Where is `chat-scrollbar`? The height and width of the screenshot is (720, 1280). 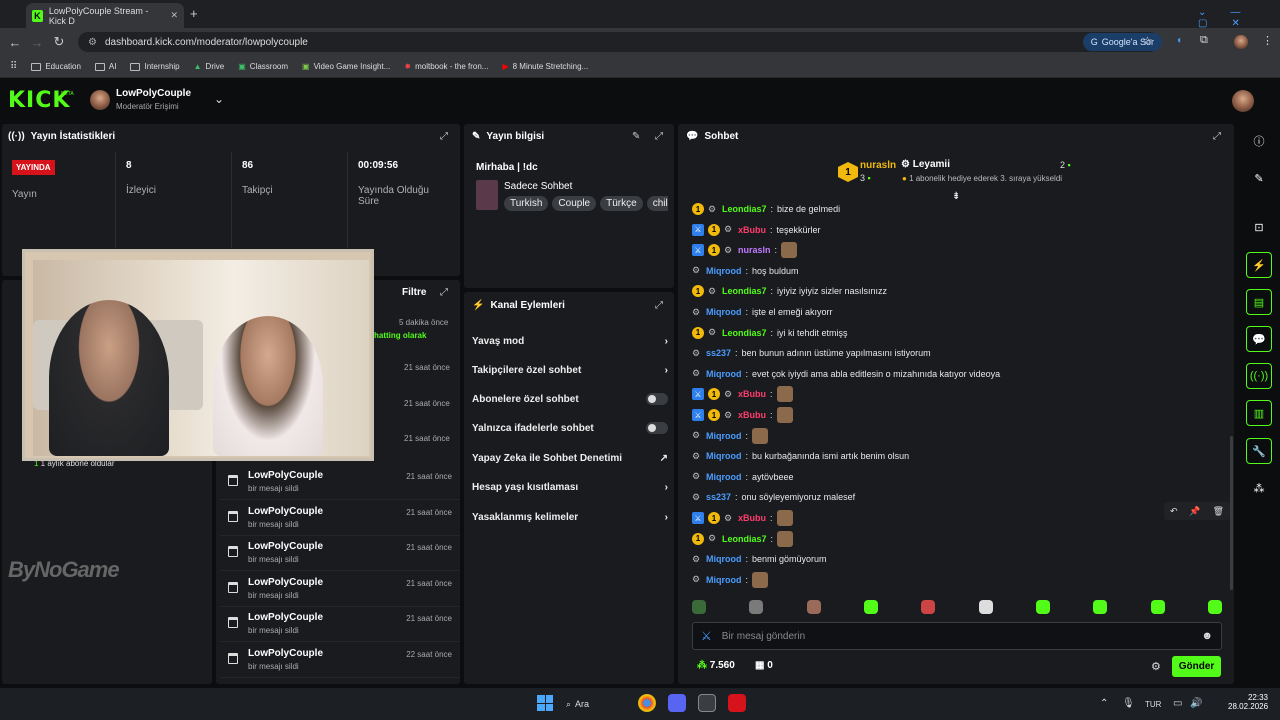 chat-scrollbar is located at coordinates (1231, 513).